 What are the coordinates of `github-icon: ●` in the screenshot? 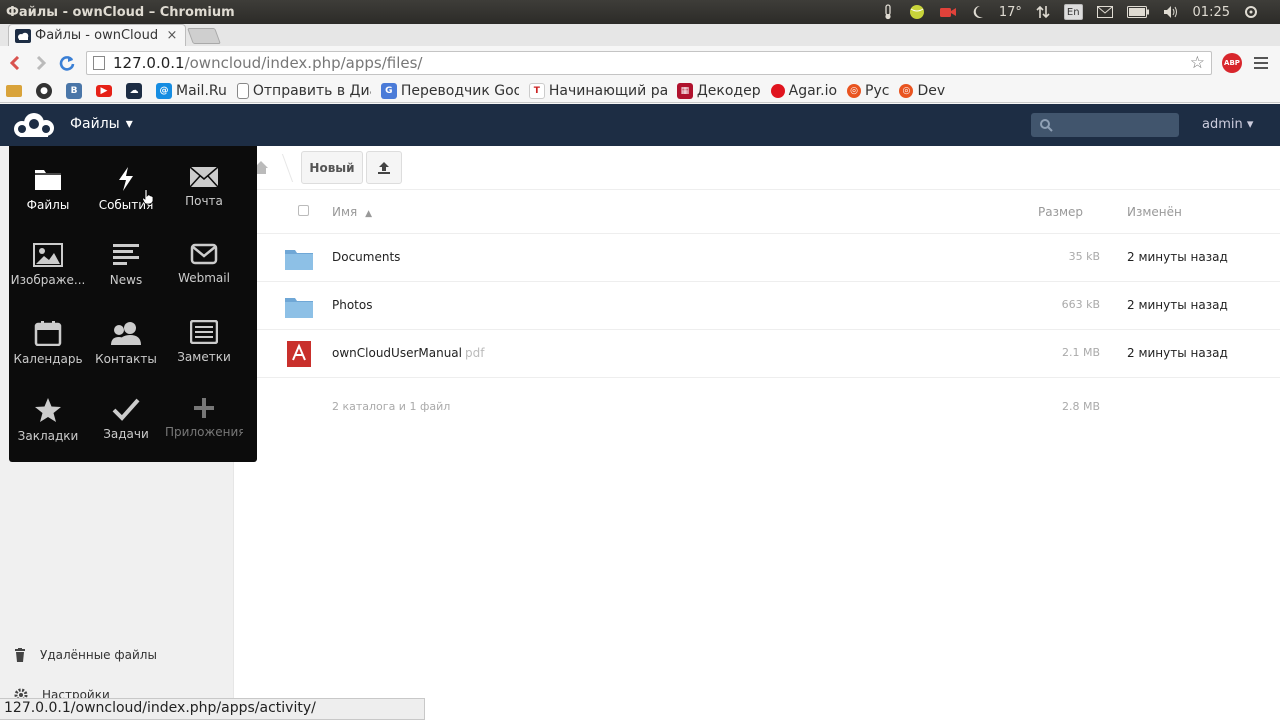 It's located at (44, 90).